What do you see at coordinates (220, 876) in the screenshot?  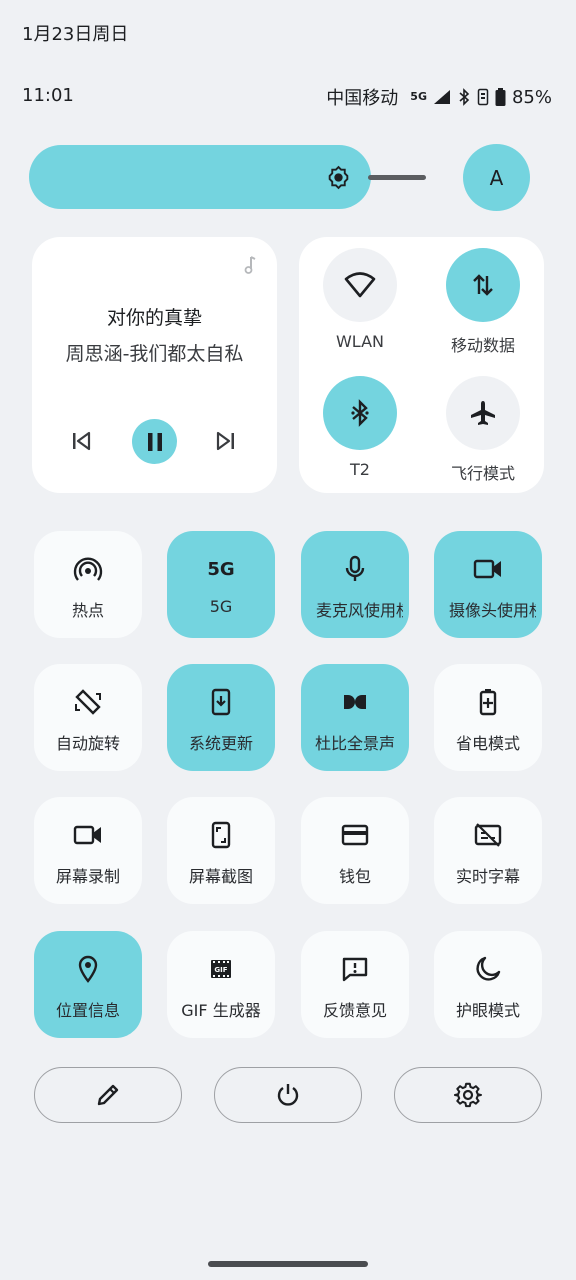 I see `tile-label: 屏幕截图` at bounding box center [220, 876].